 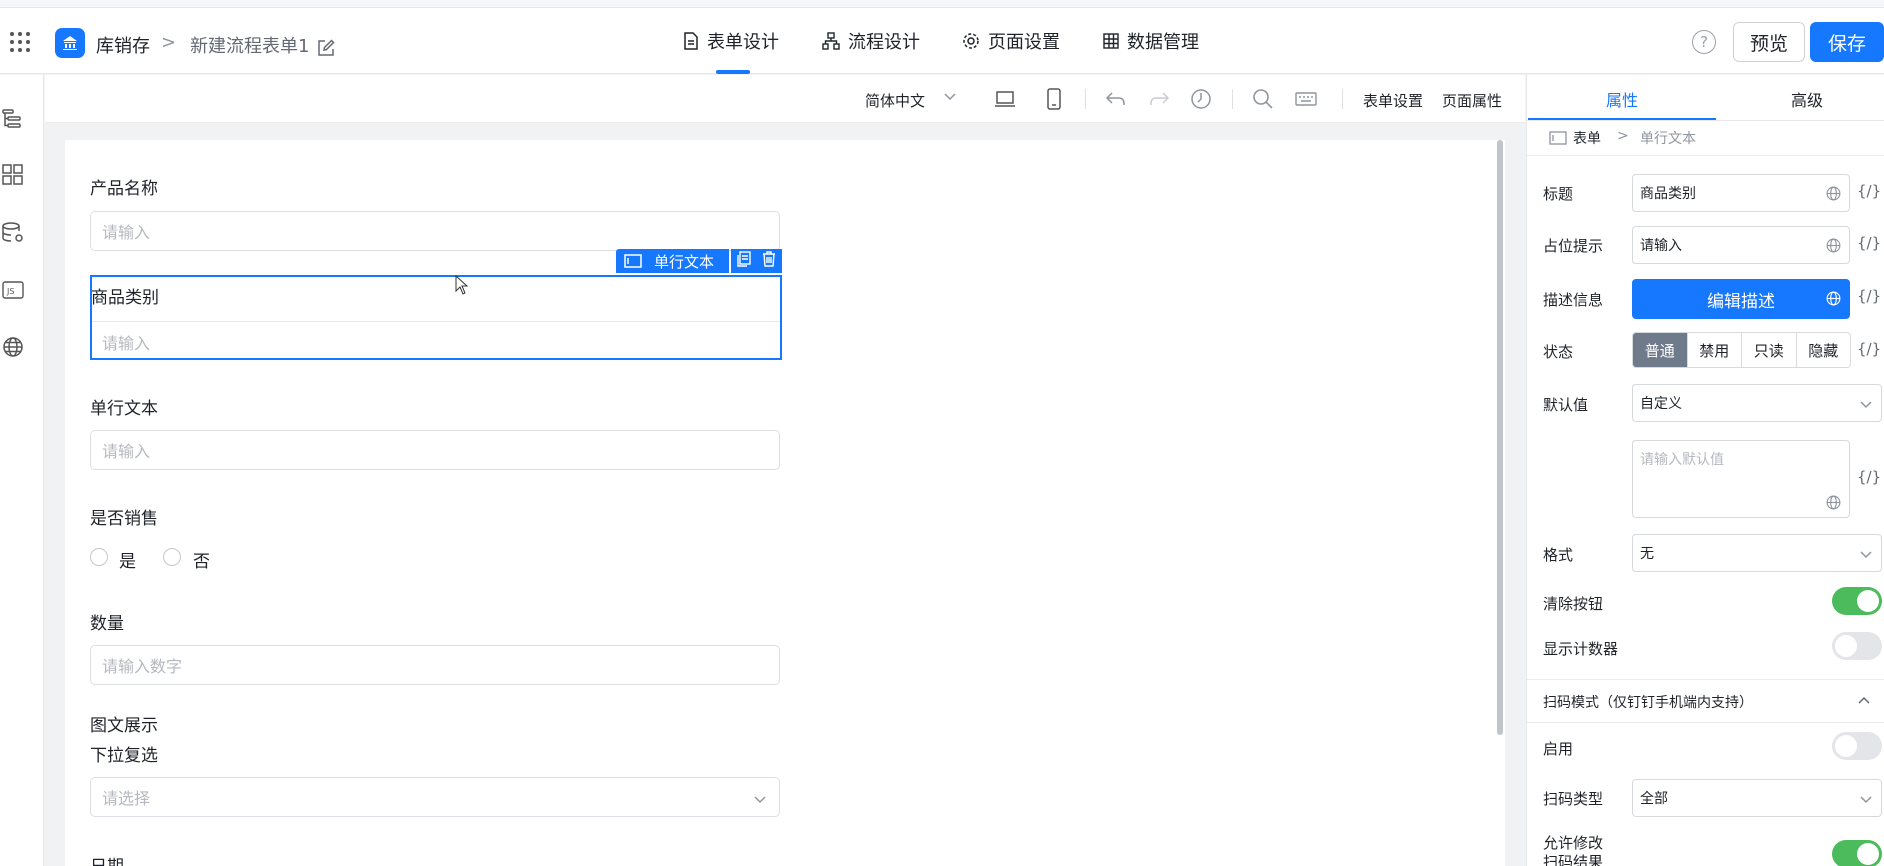 I want to click on status-option-hidden: 隐藏, so click(x=1823, y=350).